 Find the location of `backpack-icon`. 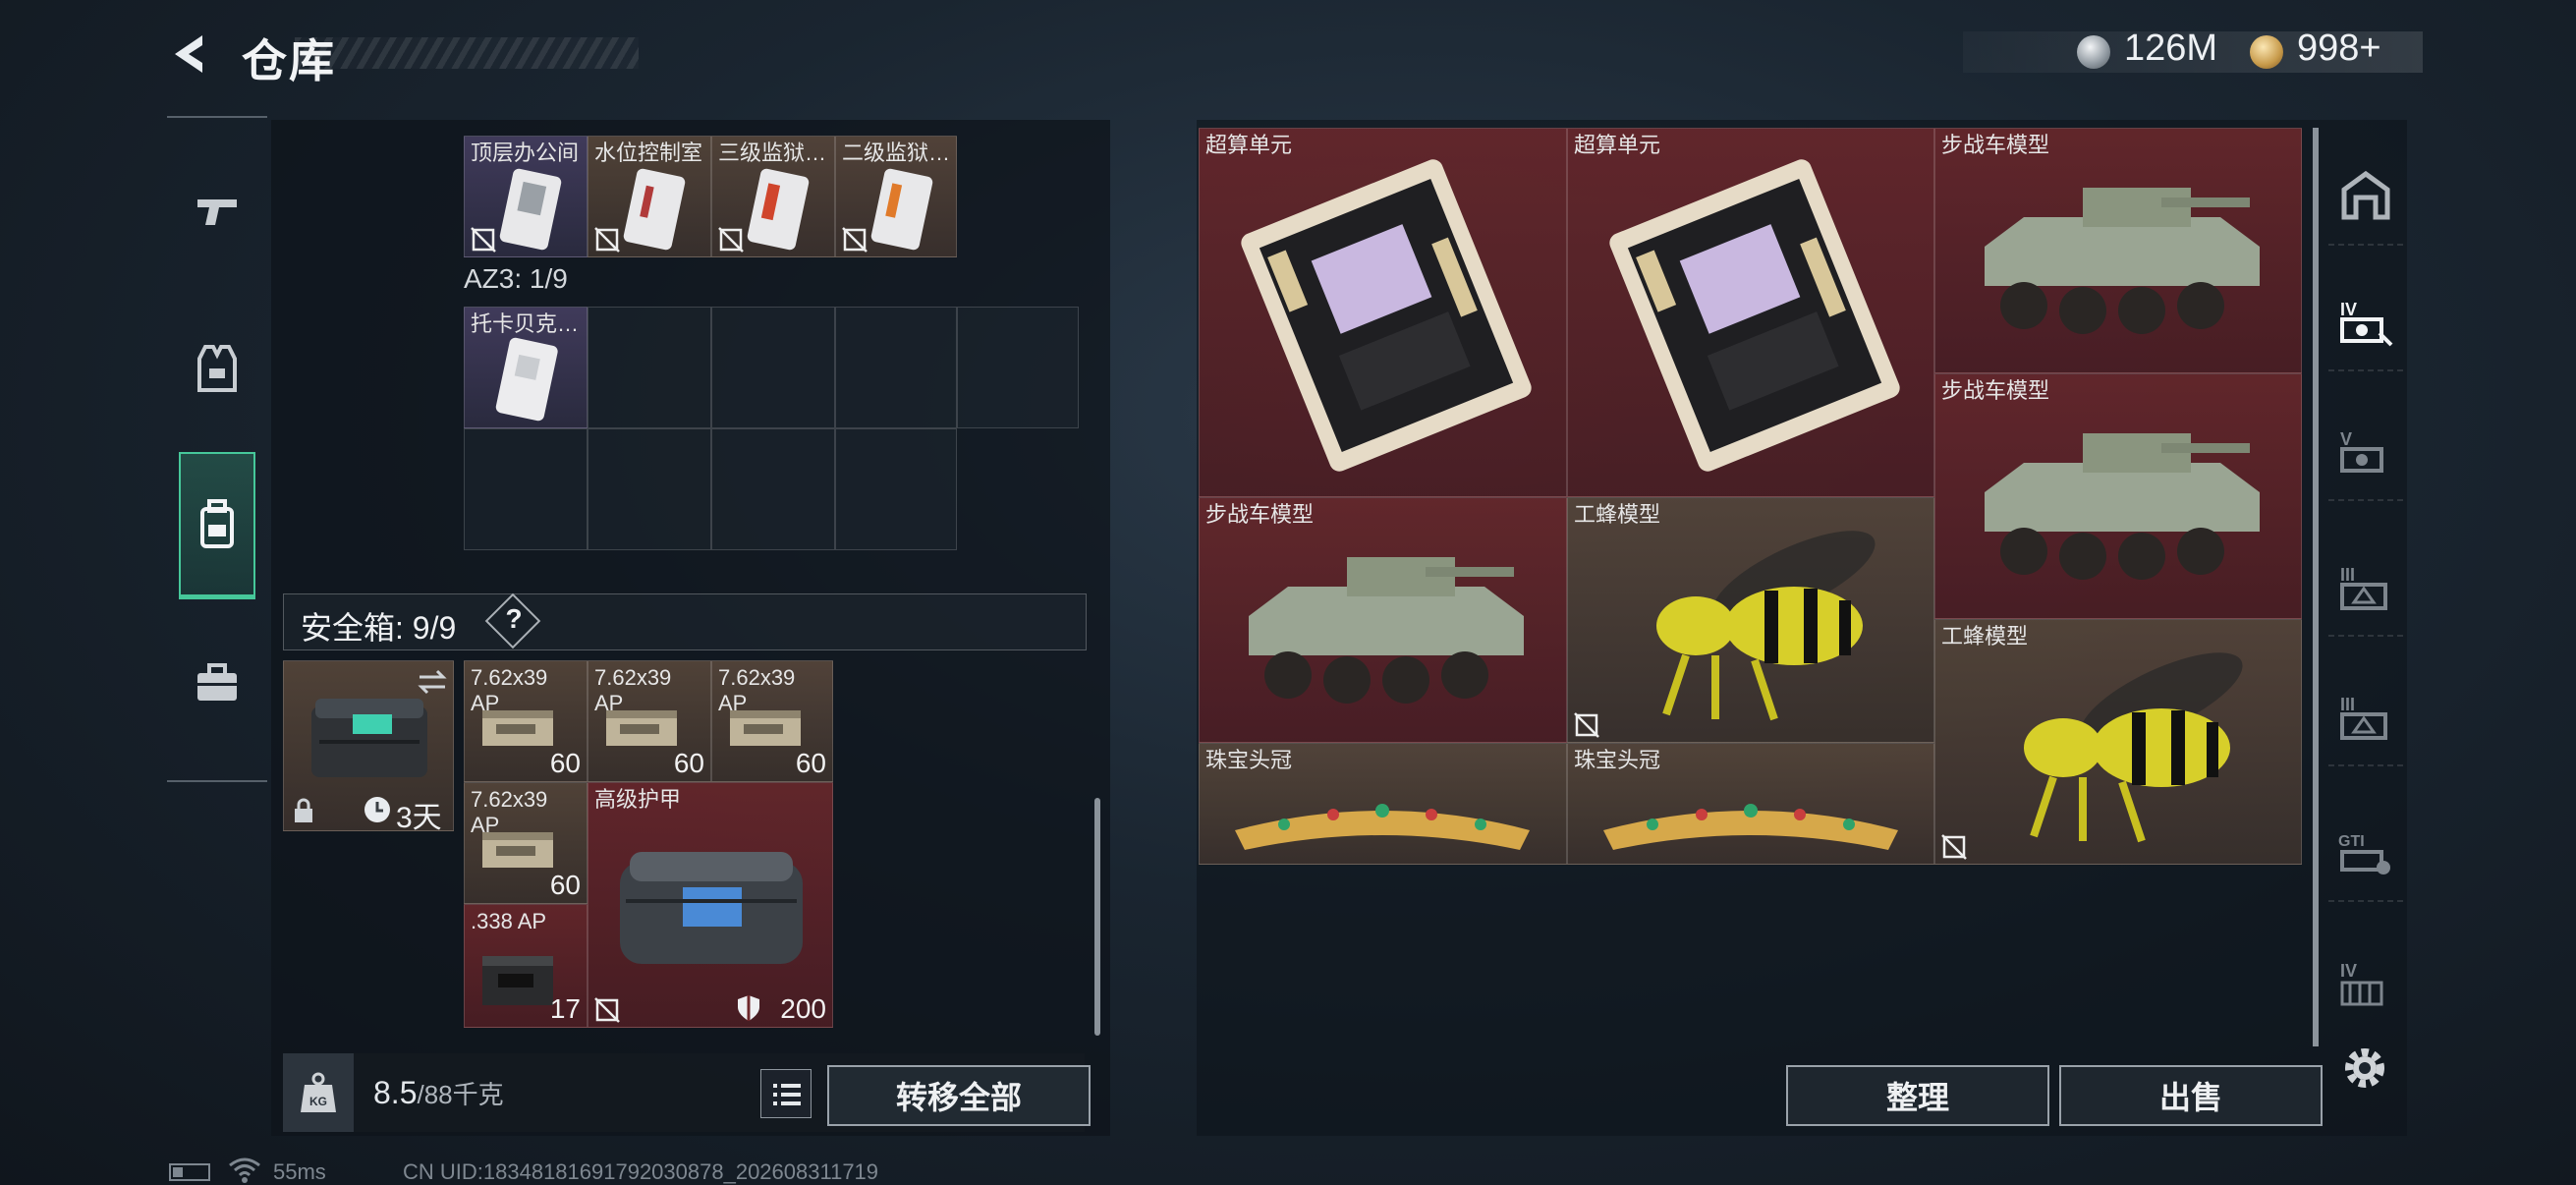

backpack-icon is located at coordinates (217, 523).